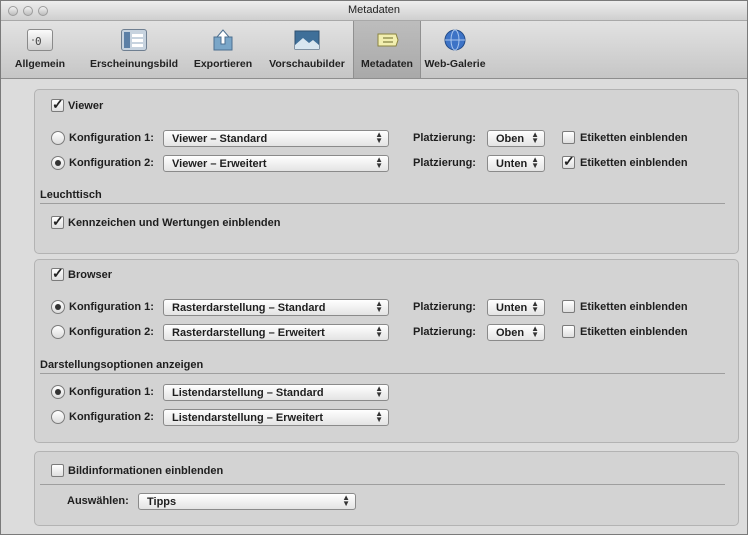 This screenshot has width=748, height=535. I want to click on tab-vorschaubilder: Vorschaubilder, so click(307, 49).